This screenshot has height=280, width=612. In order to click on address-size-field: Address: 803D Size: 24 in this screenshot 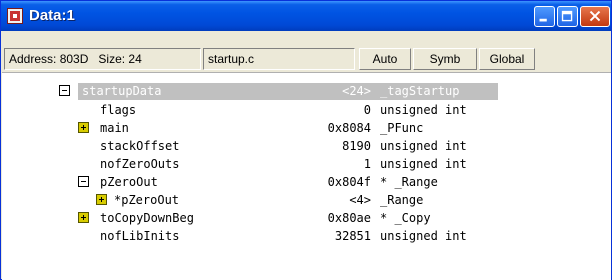, I will do `click(102, 59)`.